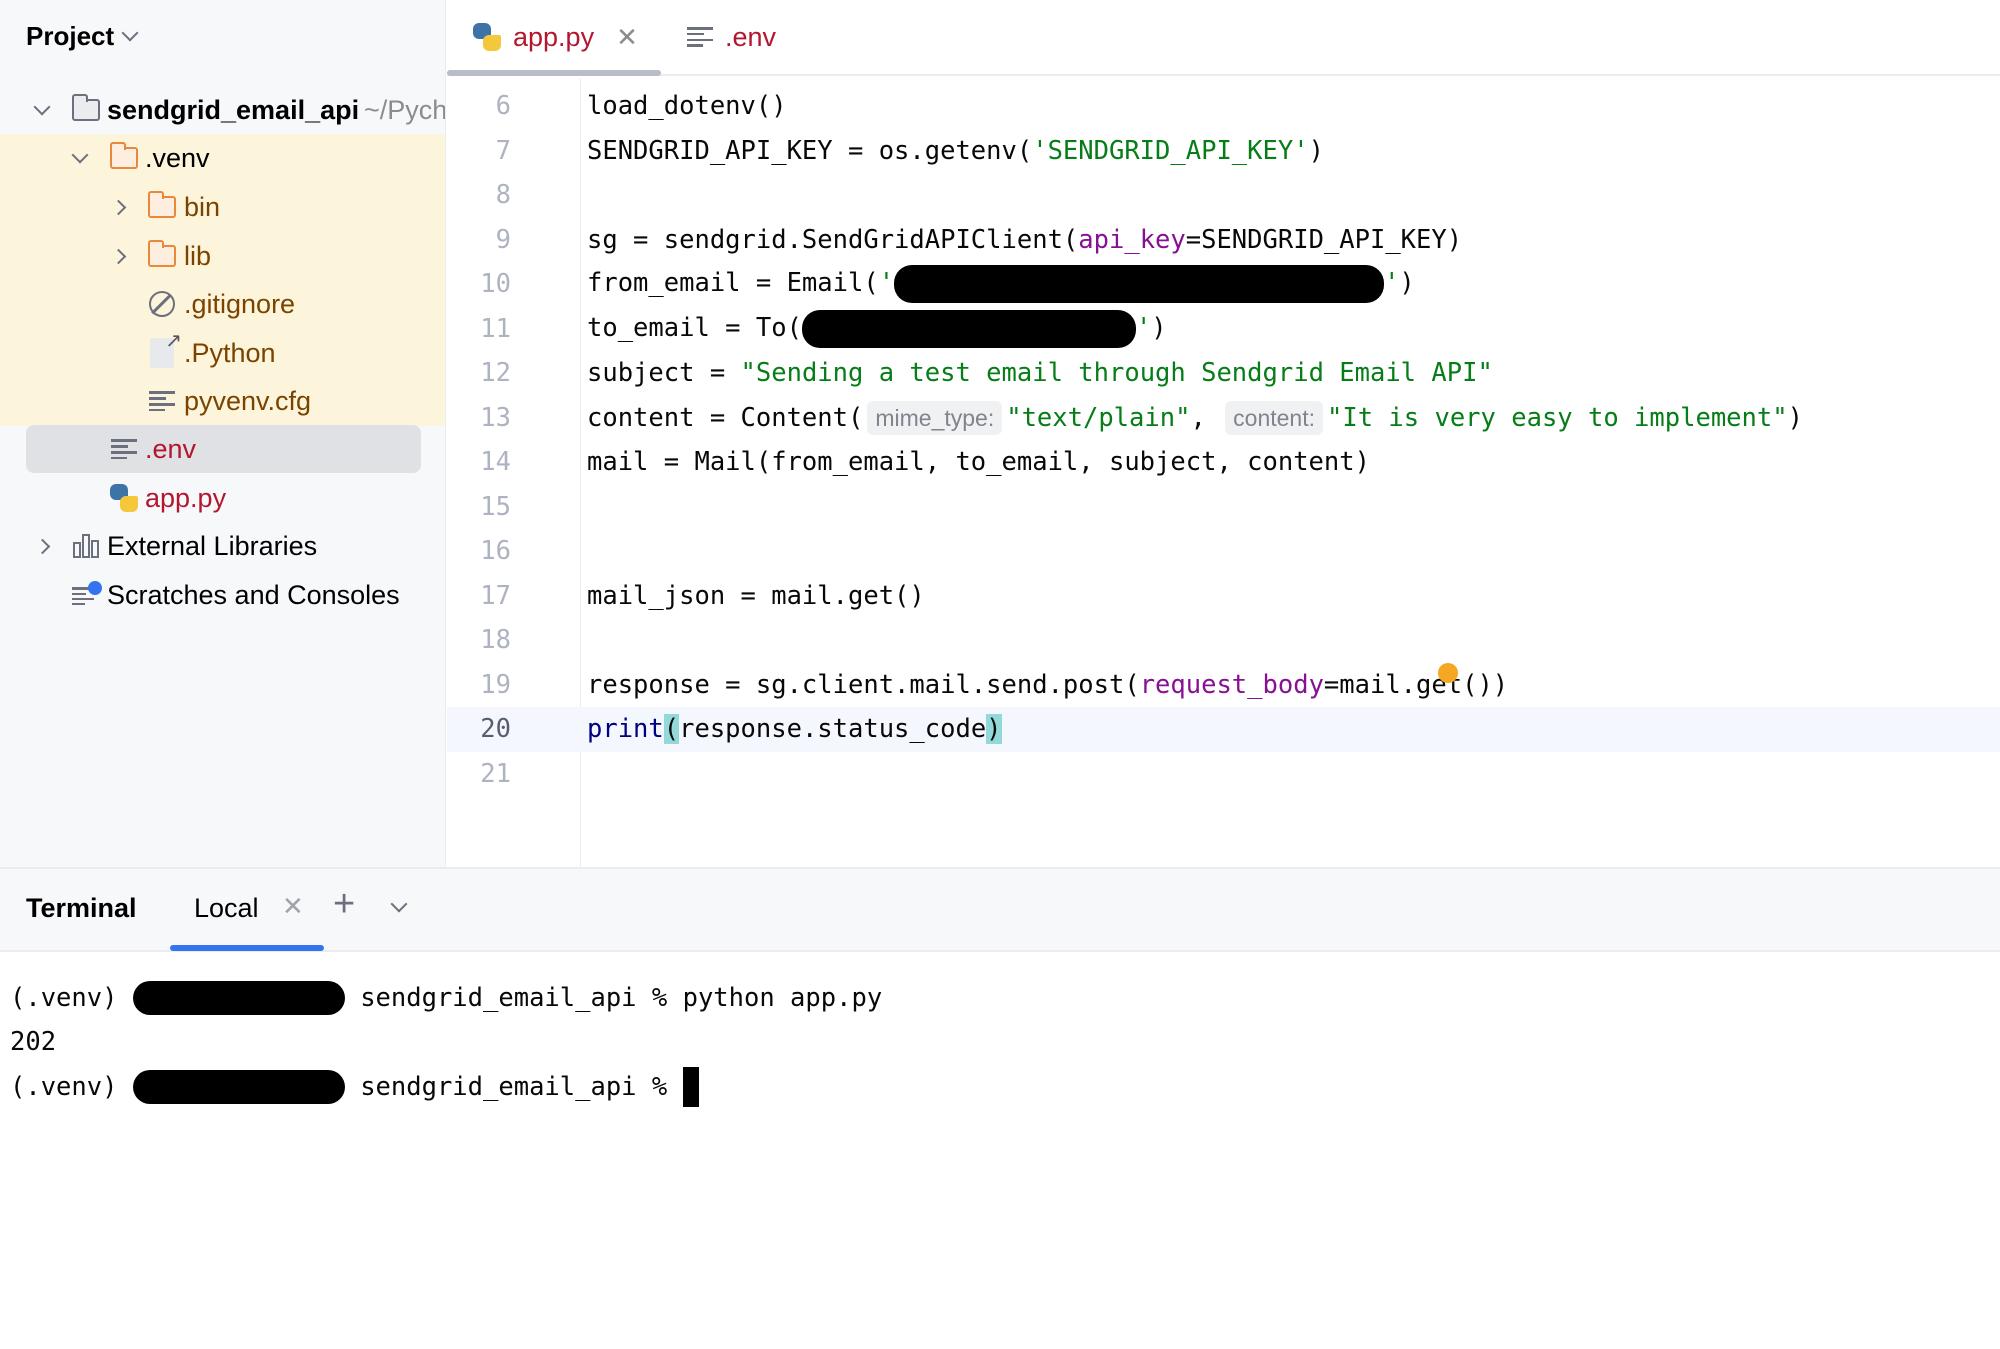 The image size is (2000, 1349). Describe the element at coordinates (495, 329) in the screenshot. I see `line-number: 11` at that location.